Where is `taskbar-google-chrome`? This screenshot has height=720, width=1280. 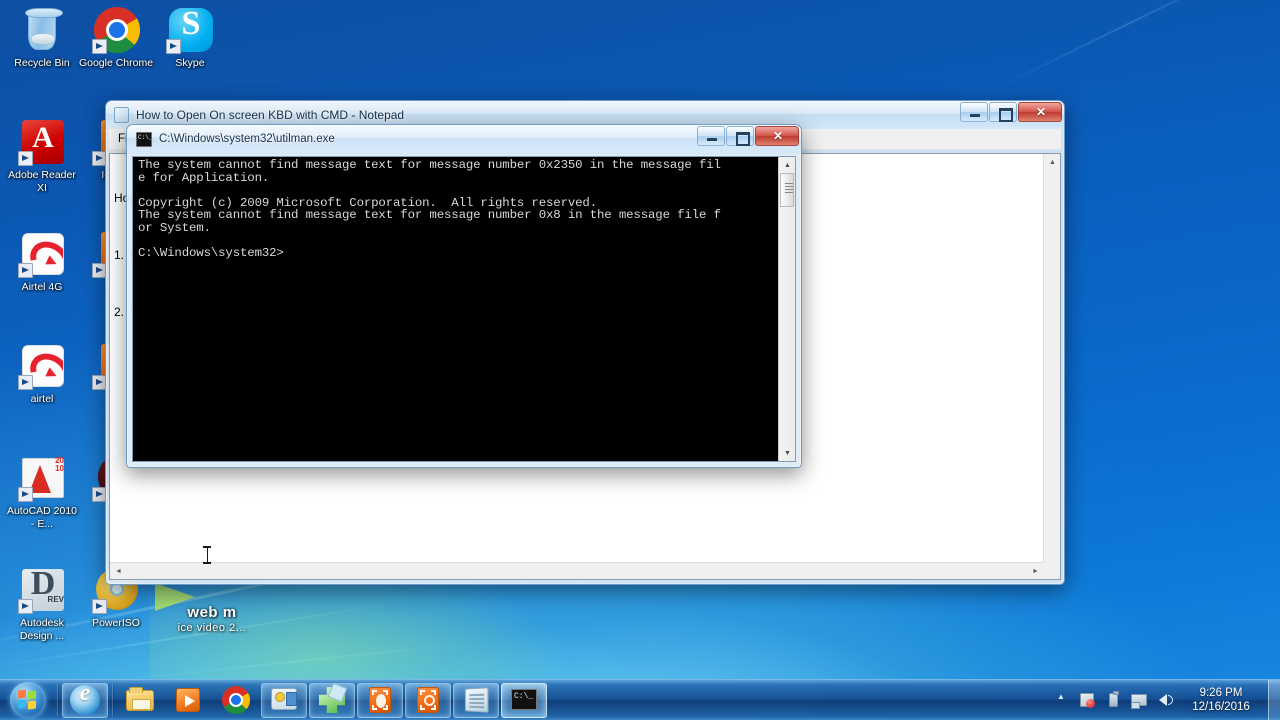
taskbar-google-chrome is located at coordinates (236, 700).